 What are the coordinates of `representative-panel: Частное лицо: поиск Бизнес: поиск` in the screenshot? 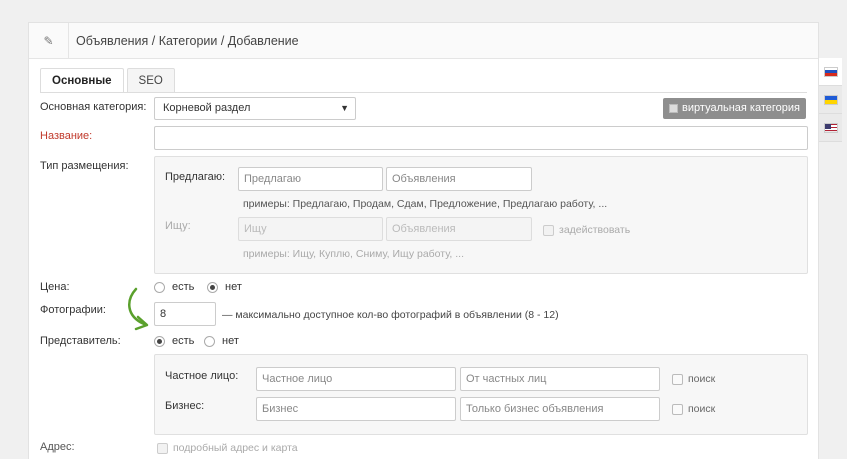 It's located at (481, 394).